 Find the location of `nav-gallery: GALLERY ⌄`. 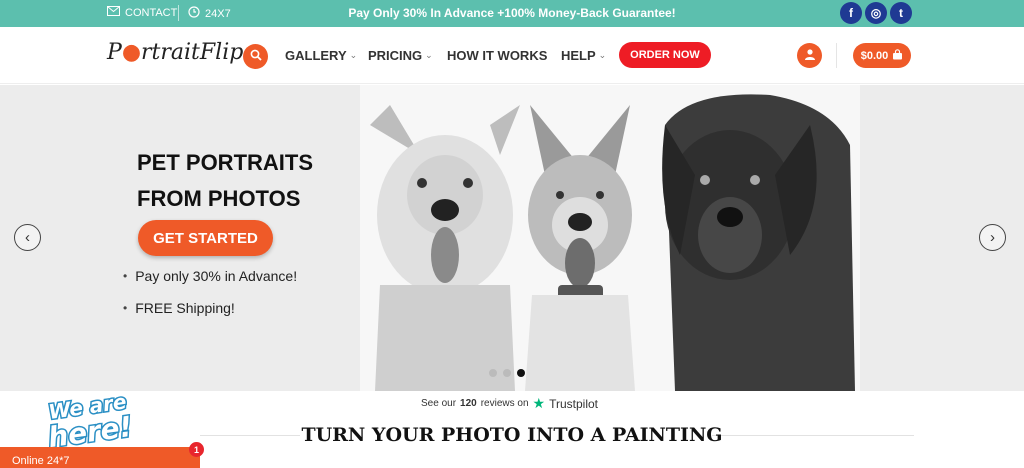

nav-gallery: GALLERY ⌄ is located at coordinates (321, 55).